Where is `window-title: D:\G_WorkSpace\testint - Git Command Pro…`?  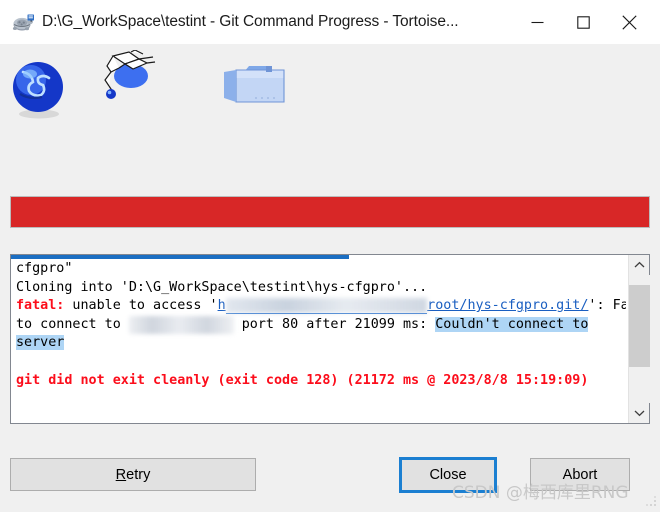
window-title: D:\G_WorkSpace\testint - Git Command Pro… is located at coordinates (250, 21).